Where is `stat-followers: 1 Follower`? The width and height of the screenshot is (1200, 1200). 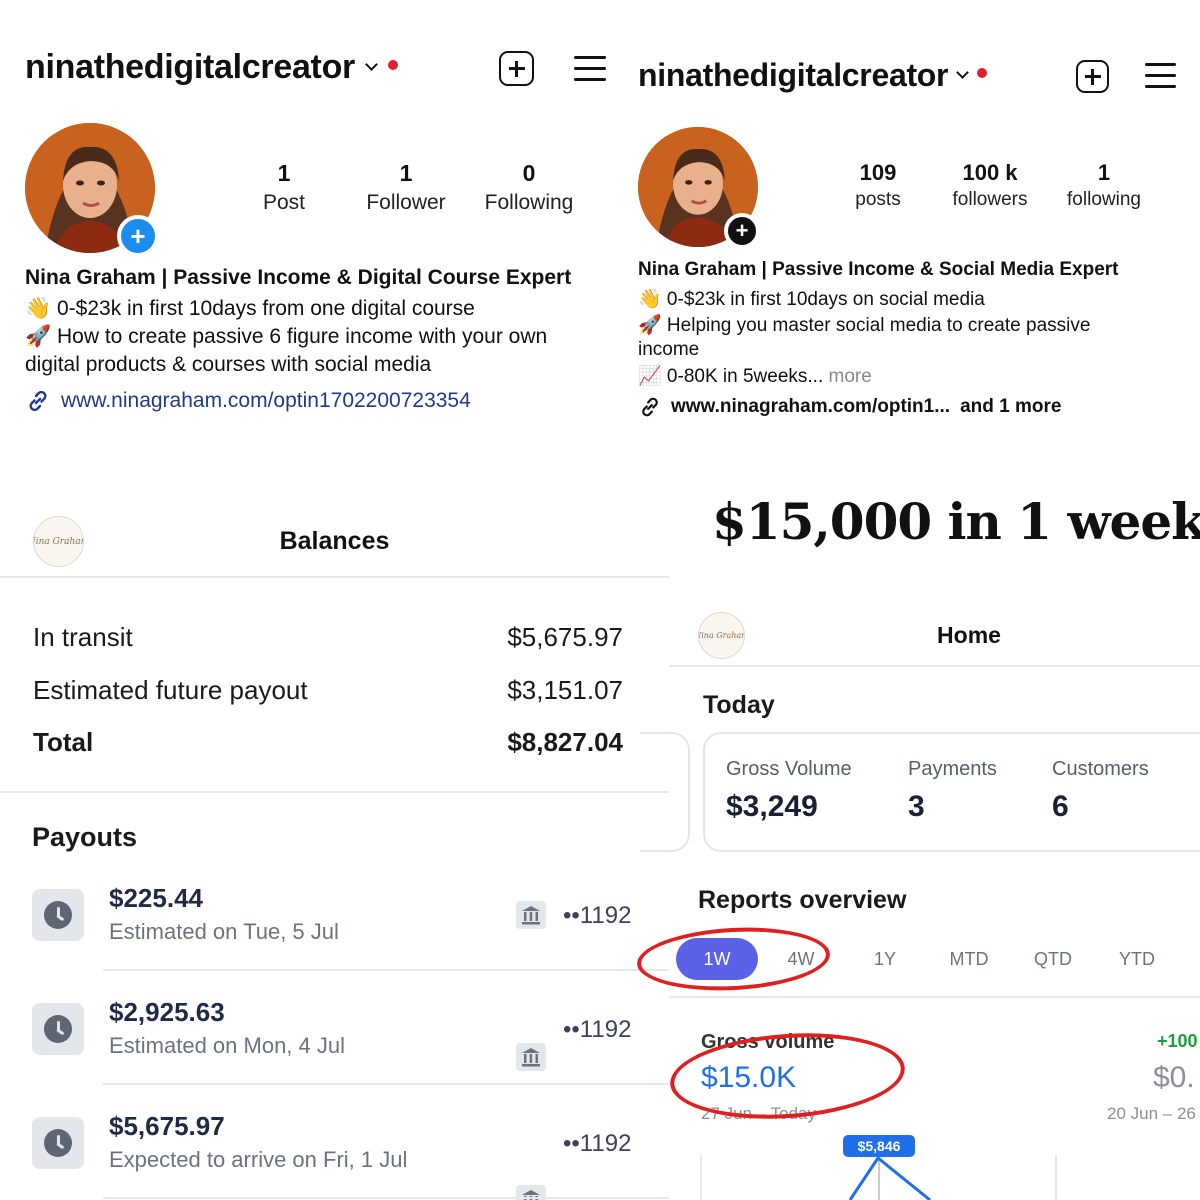 stat-followers: 1 Follower is located at coordinates (406, 187).